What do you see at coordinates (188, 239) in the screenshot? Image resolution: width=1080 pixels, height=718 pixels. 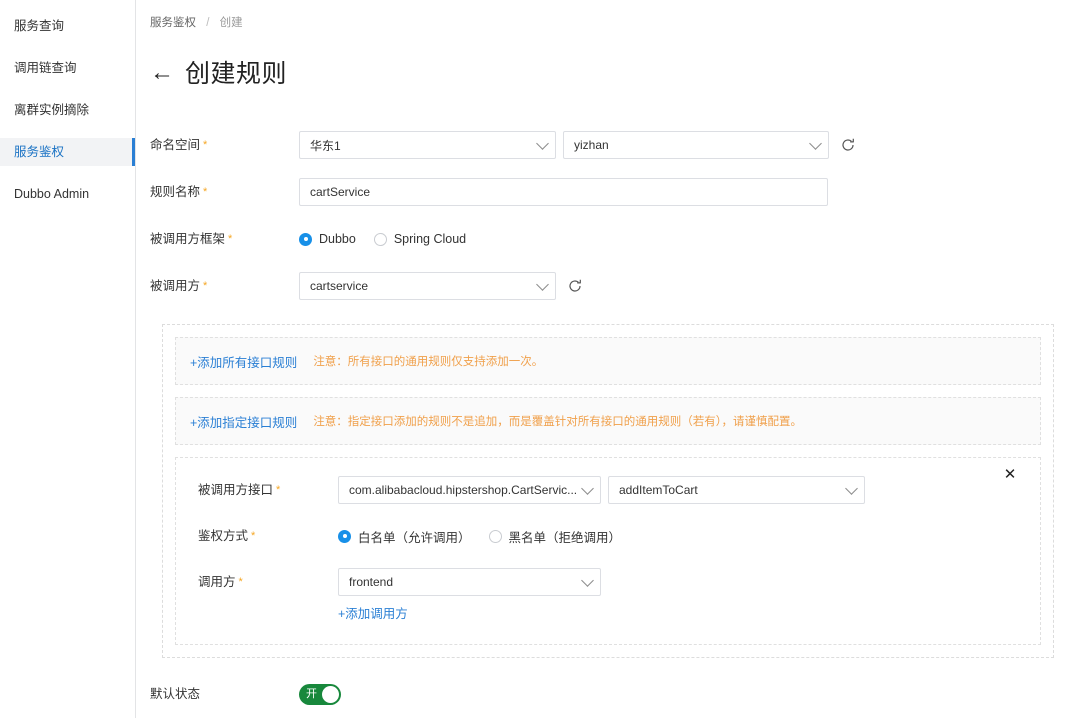 I see `framework-label-text: 被调用方框架` at bounding box center [188, 239].